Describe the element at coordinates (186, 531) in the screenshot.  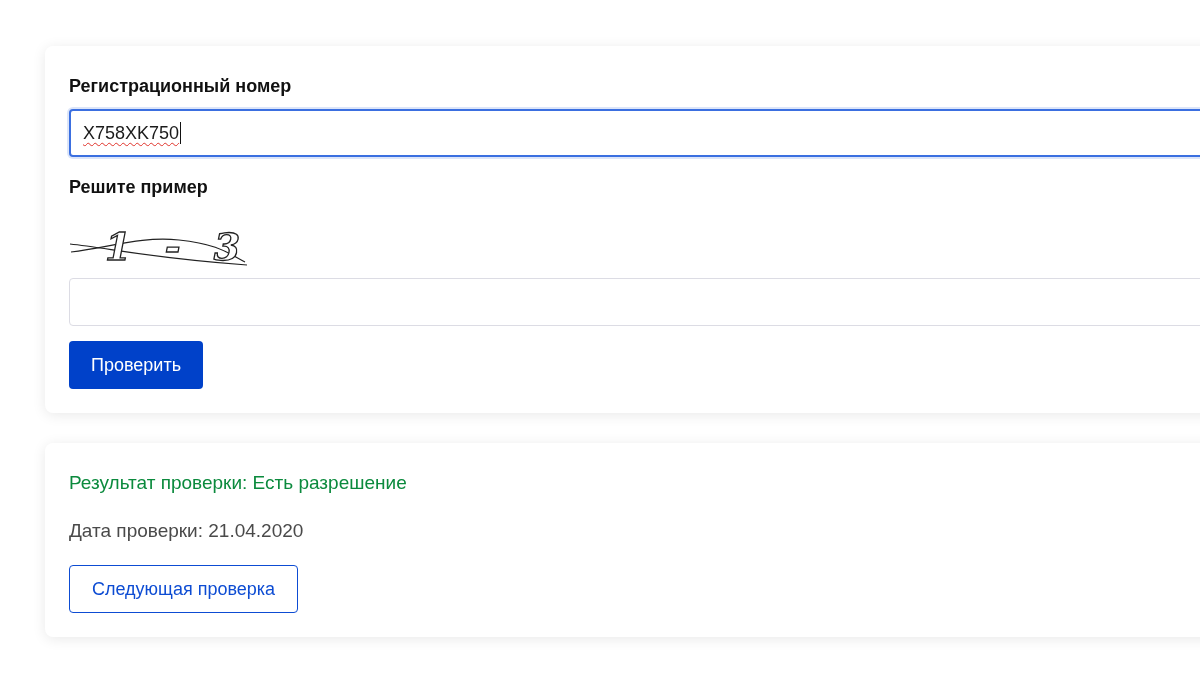
I see `check-date: Дата проверки: 21.04.2020` at that location.